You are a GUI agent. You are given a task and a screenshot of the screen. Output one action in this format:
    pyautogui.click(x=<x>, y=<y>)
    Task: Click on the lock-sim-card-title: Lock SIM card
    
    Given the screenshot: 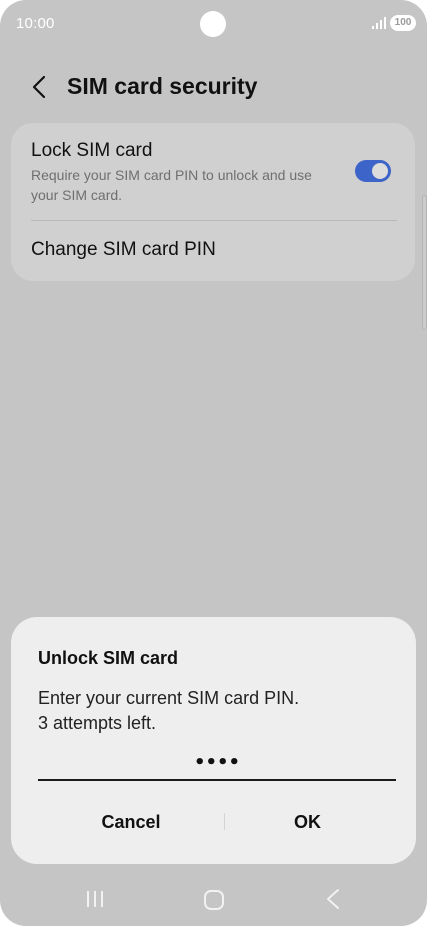 What is the action you would take?
    pyautogui.click(x=92, y=150)
    